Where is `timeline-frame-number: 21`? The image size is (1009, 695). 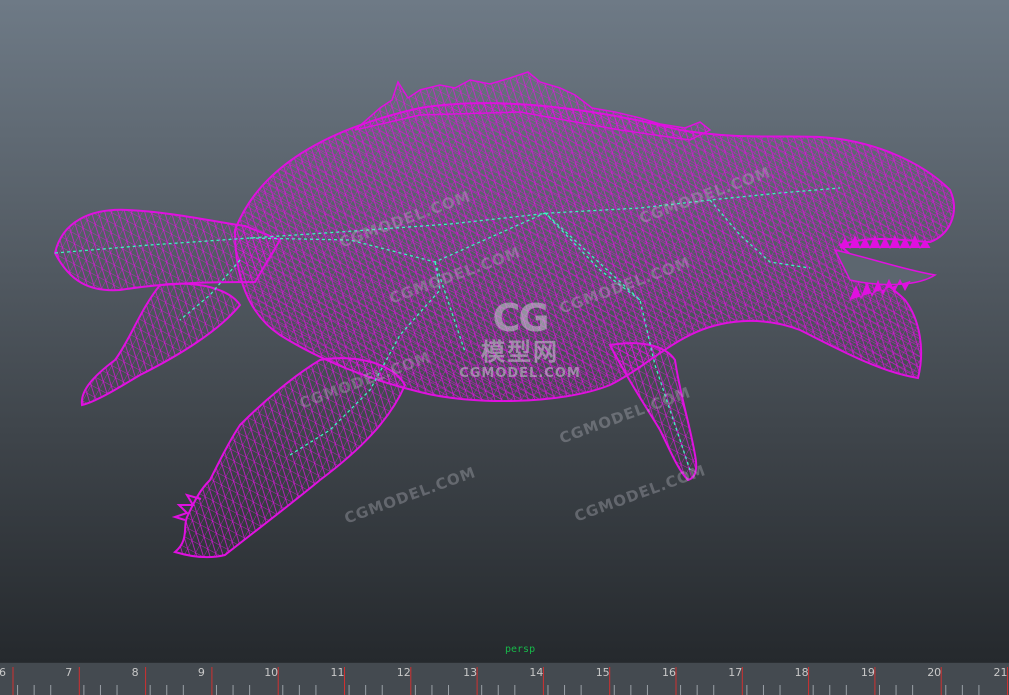
timeline-frame-number: 21 is located at coordinates (1000, 672).